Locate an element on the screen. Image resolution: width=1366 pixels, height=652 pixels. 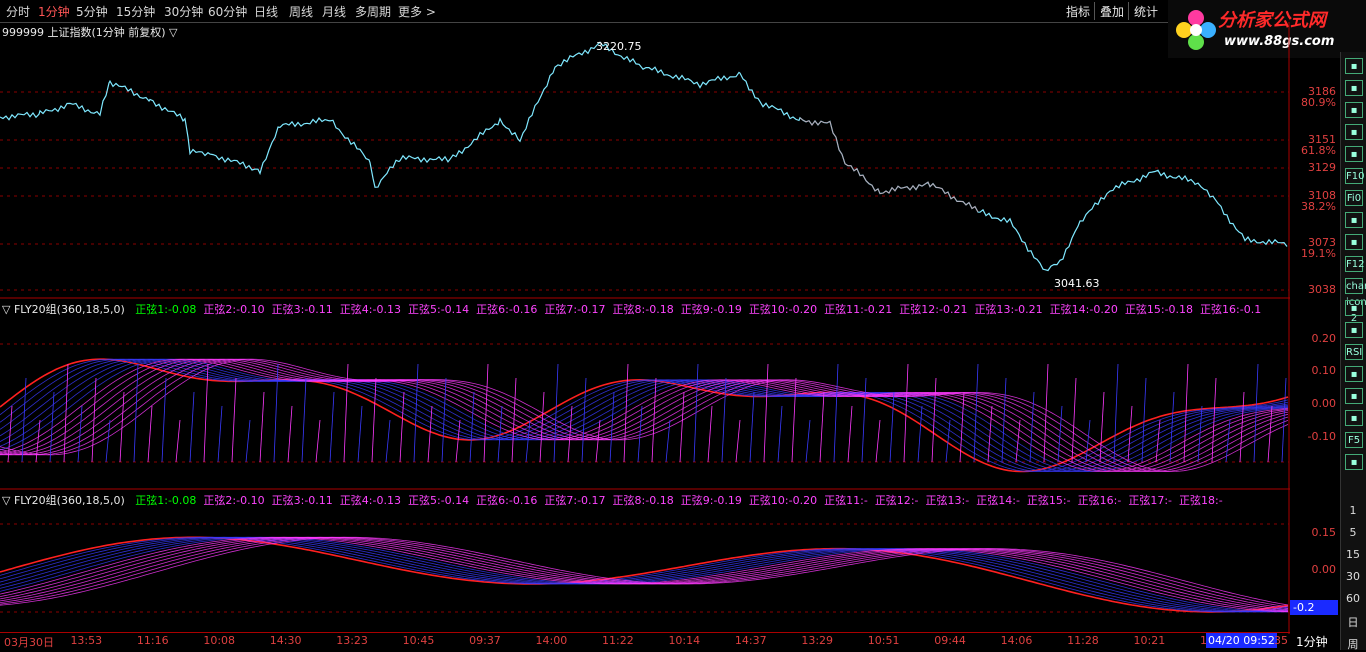
timeframe-tab: 月线 is located at coordinates (334, 11).